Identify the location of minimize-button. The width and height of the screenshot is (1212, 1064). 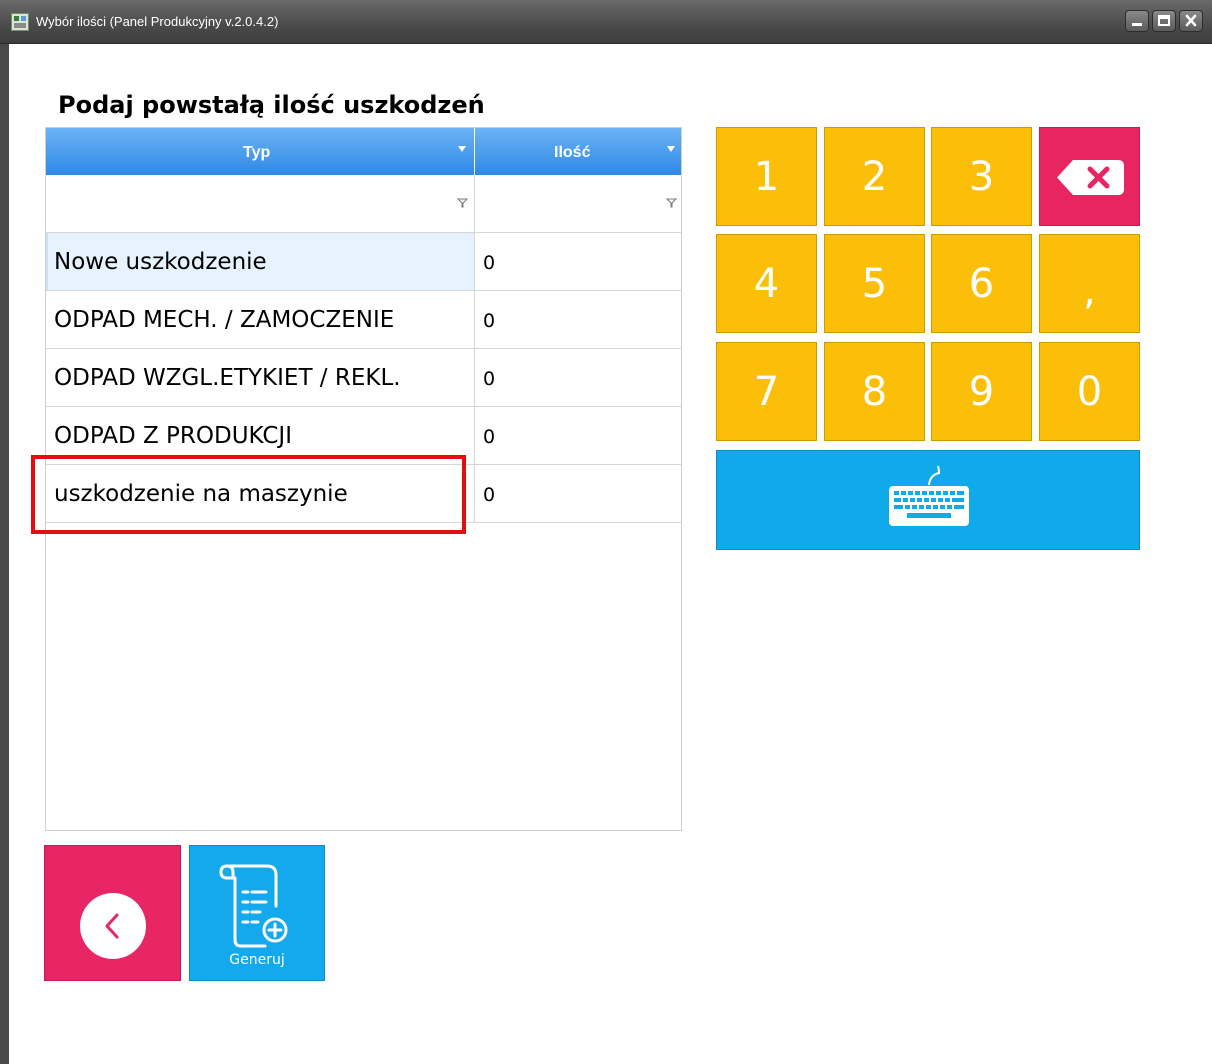
(1137, 21).